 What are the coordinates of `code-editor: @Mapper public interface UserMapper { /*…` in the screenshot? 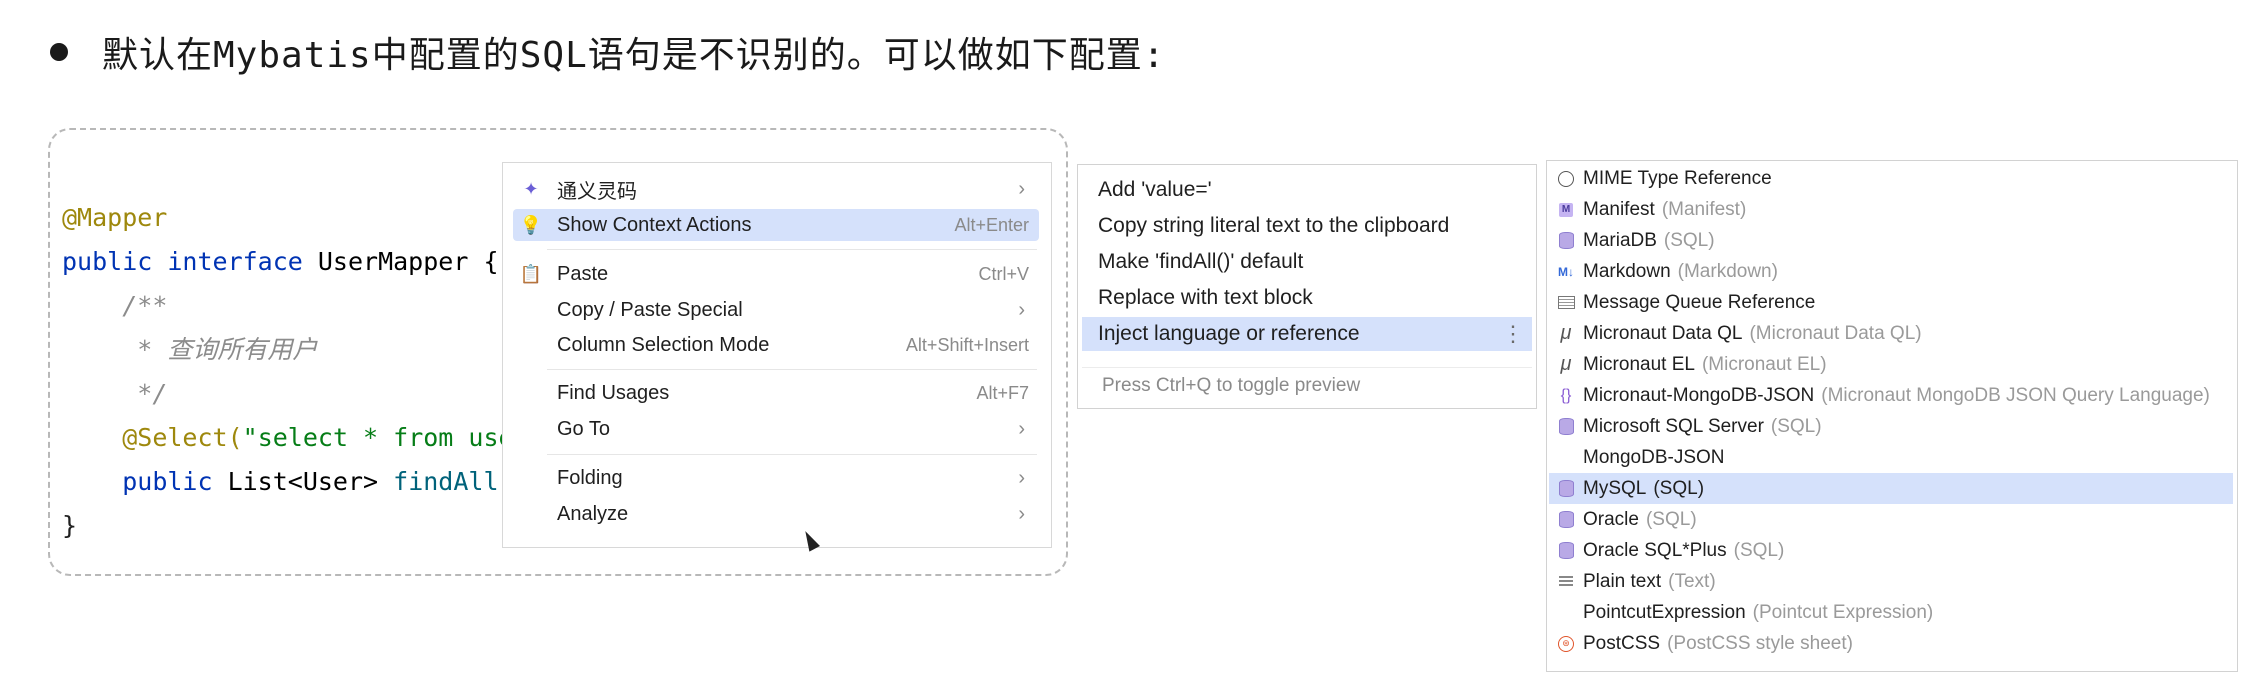 It's located at (295, 372).